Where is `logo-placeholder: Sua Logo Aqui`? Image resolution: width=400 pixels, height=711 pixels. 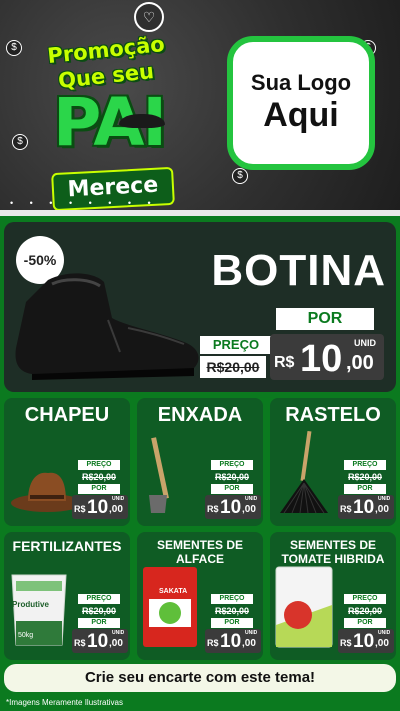 logo-placeholder: Sua Logo Aqui is located at coordinates (301, 103).